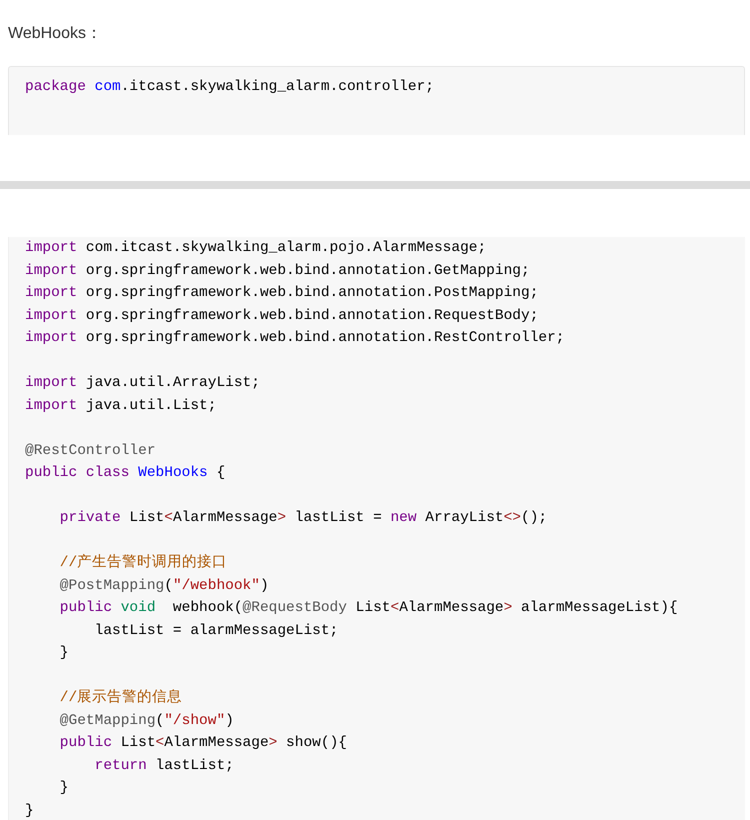  Describe the element at coordinates (229, 87) in the screenshot. I see `code-line: package com.itcast.skywalking_alarm.controller;` at that location.